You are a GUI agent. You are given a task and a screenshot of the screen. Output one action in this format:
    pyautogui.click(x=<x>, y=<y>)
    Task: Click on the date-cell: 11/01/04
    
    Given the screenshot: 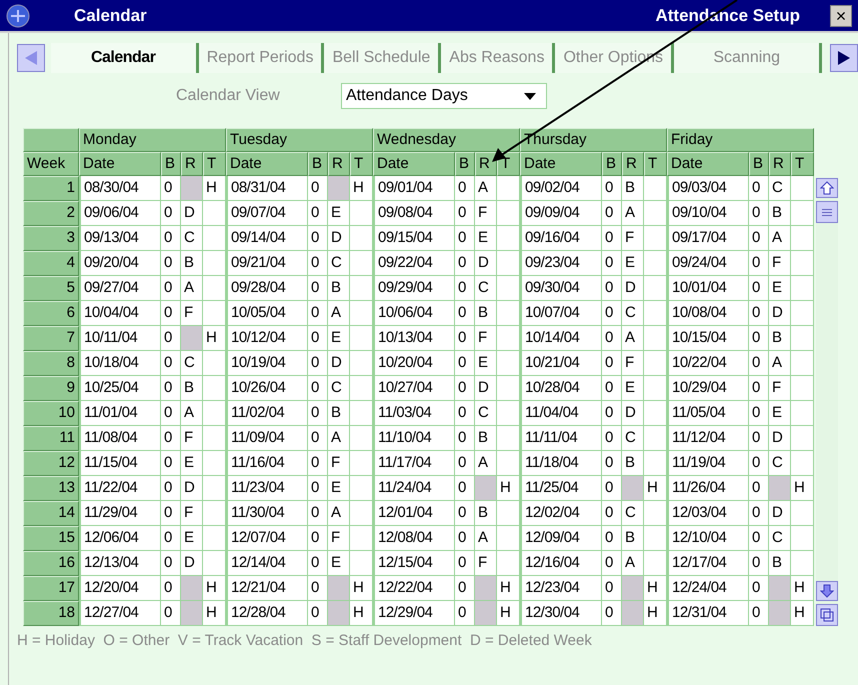 What is the action you would take?
    pyautogui.click(x=120, y=413)
    